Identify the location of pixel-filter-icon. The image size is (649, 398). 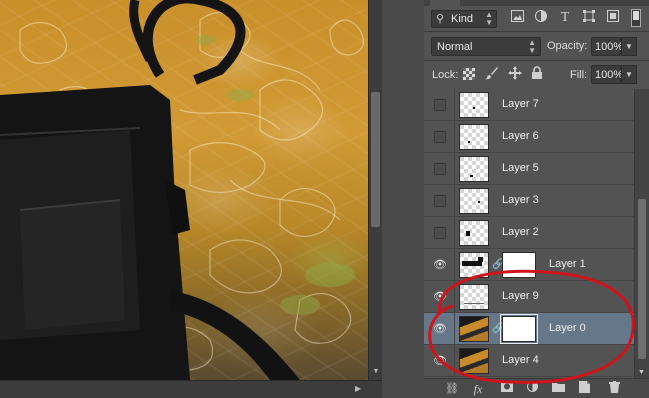
(517, 18).